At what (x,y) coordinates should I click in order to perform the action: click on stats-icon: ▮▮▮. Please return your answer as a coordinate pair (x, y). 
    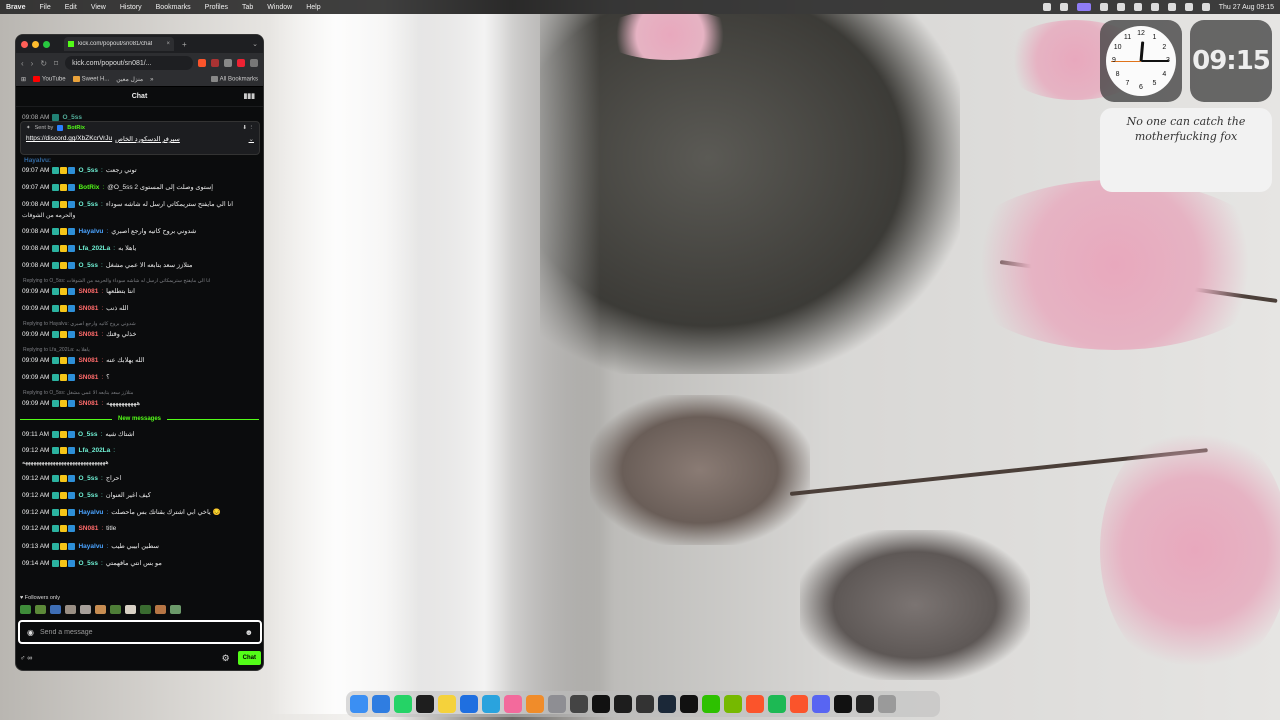
    Looking at the image, I should click on (249, 96).